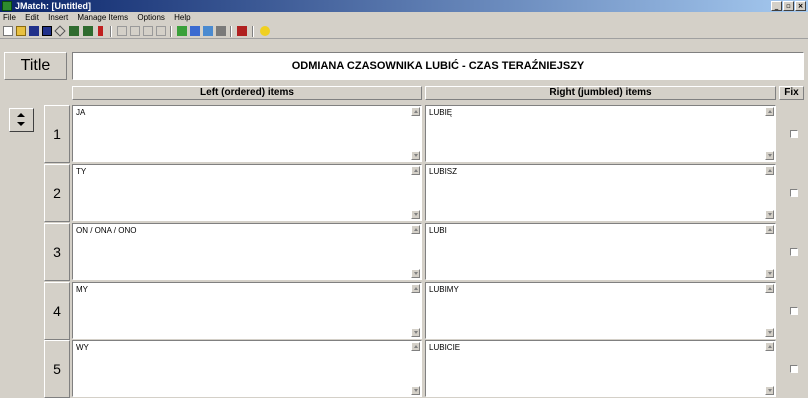 Image resolution: width=808 pixels, height=398 pixels. I want to click on right-item-textarea: LUBI, so click(600, 251).